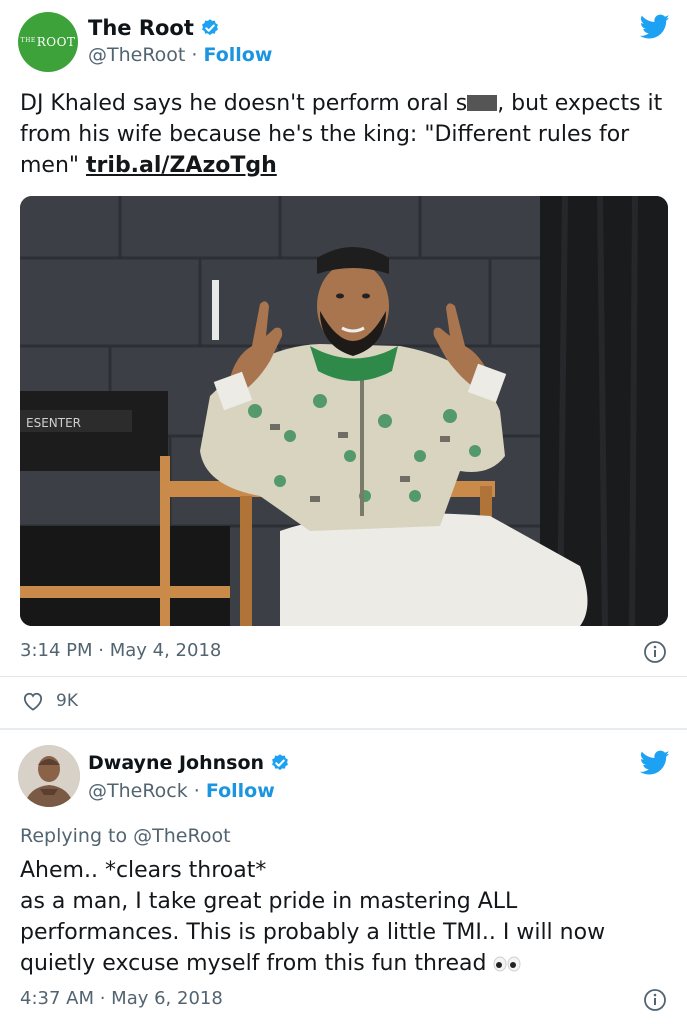 The height and width of the screenshot is (1024, 687). Describe the element at coordinates (343, 729) in the screenshot. I see `tweet-separator` at that location.